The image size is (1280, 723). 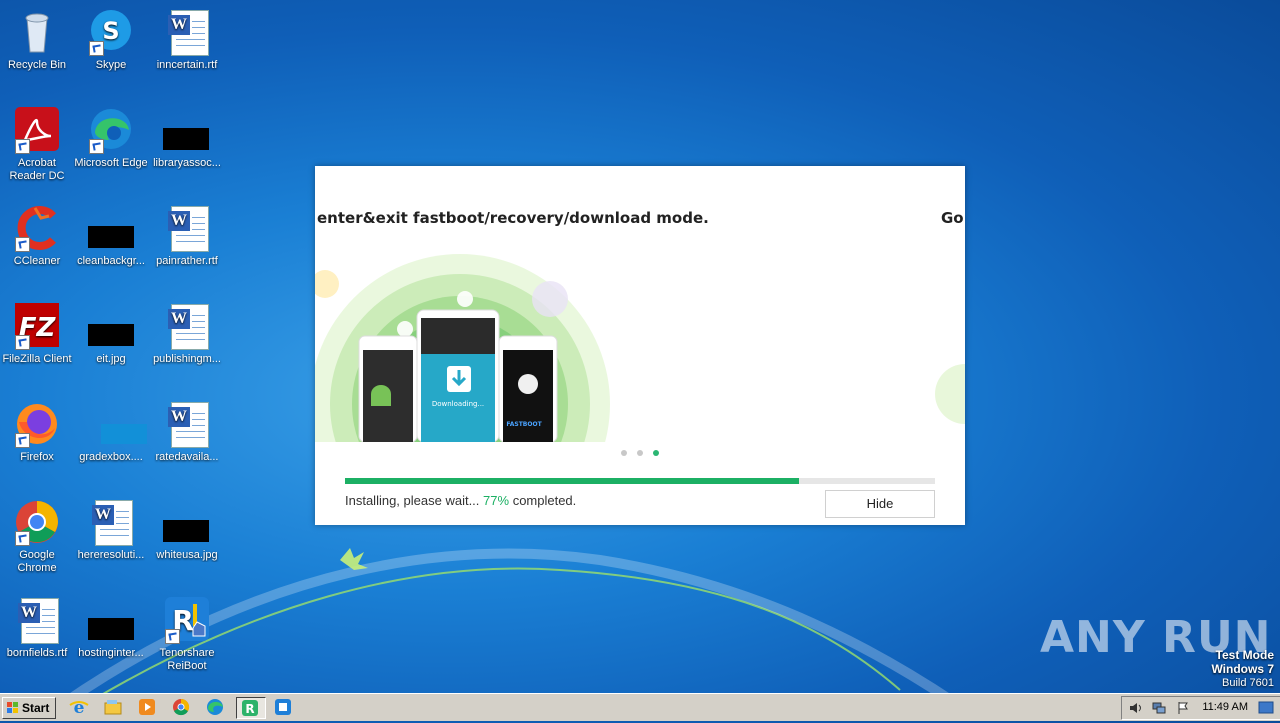 I want to click on desktop-icon-painrather: W painrather.rtf, so click(x=187, y=236).